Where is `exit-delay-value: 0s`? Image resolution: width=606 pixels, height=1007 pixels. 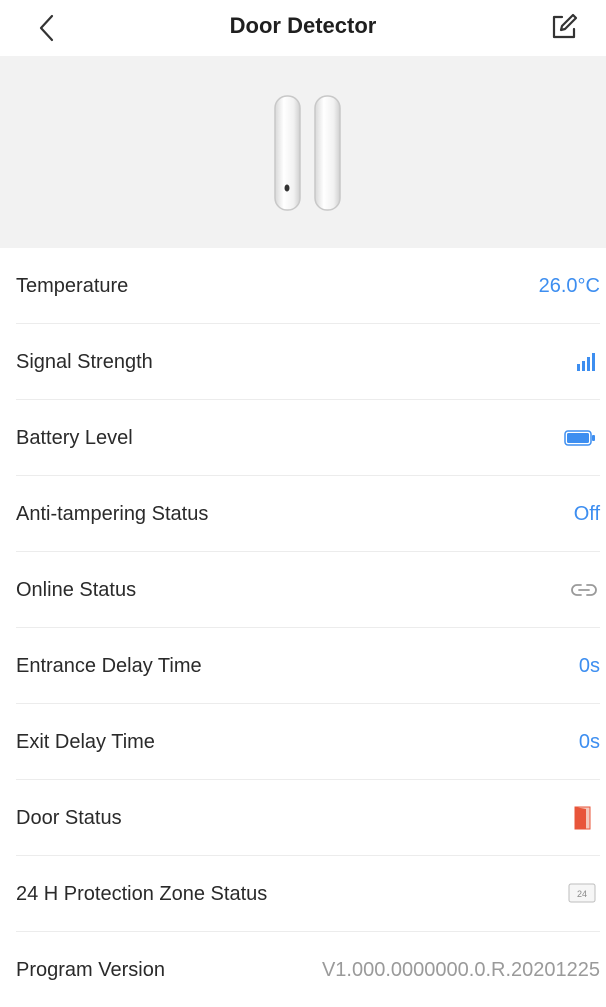 exit-delay-value: 0s is located at coordinates (589, 742).